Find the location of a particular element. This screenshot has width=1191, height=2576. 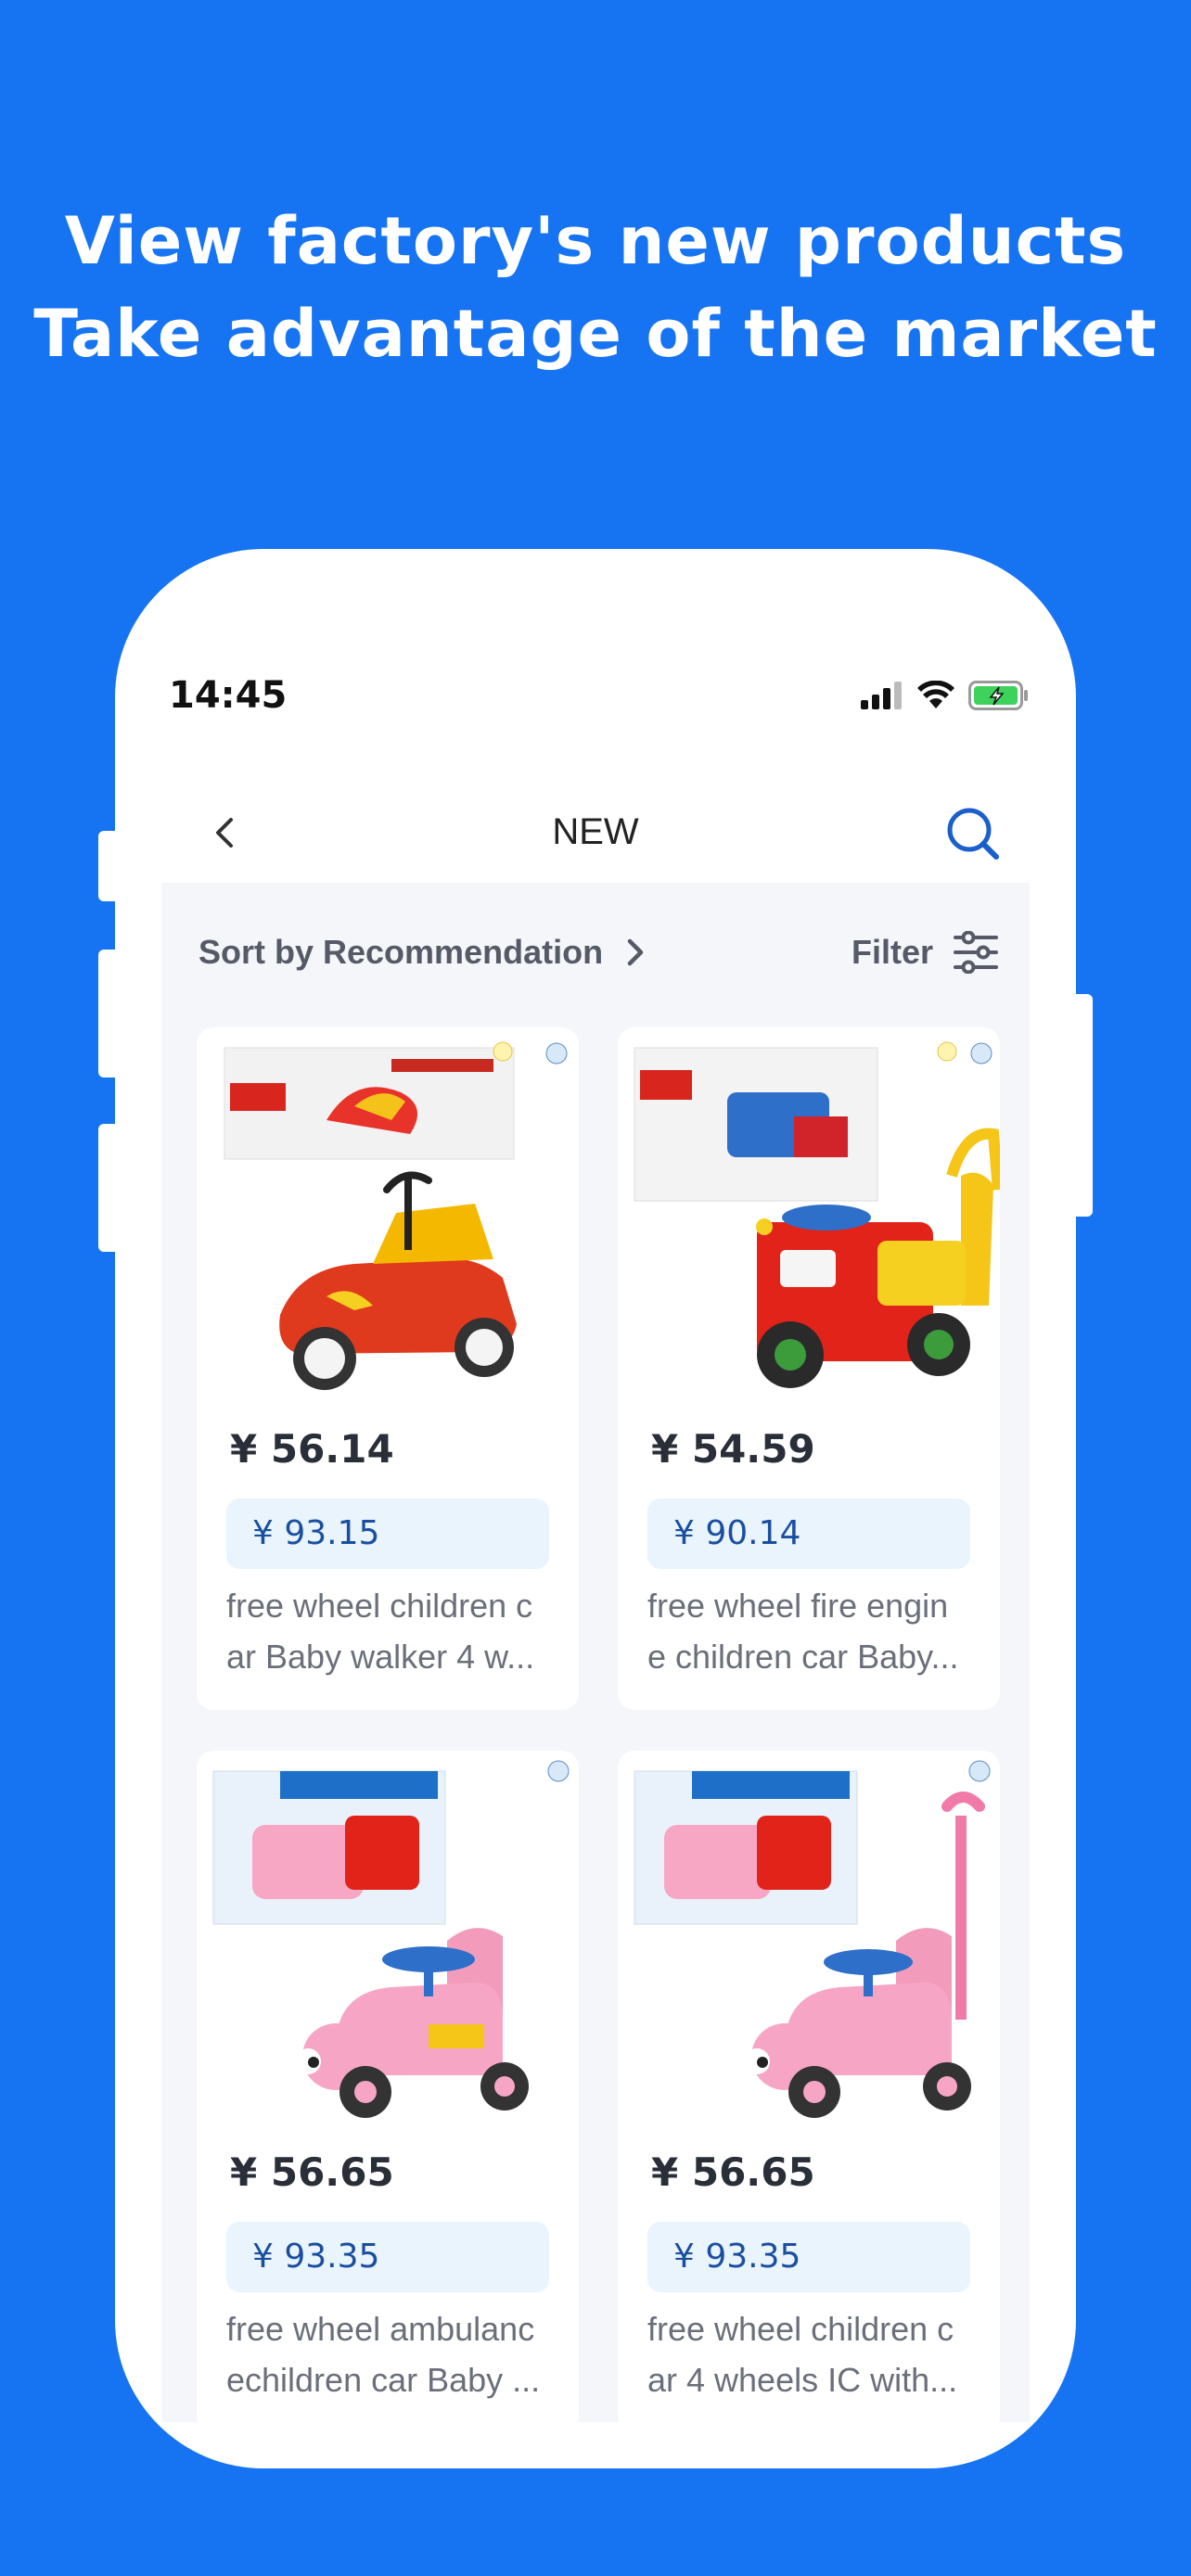

status-bar: 14:45 is located at coordinates (595, 695).